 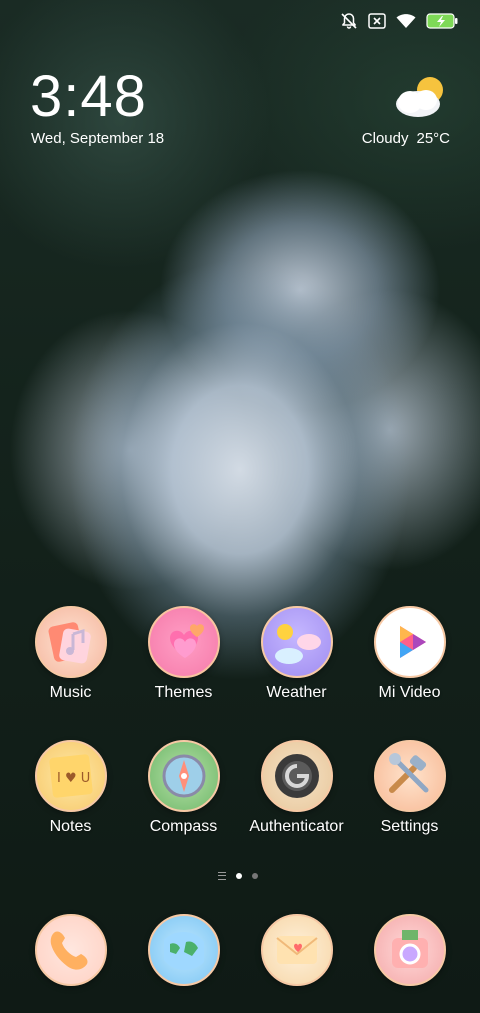 I want to click on notes-icon: I ♥ U, so click(x=70, y=776).